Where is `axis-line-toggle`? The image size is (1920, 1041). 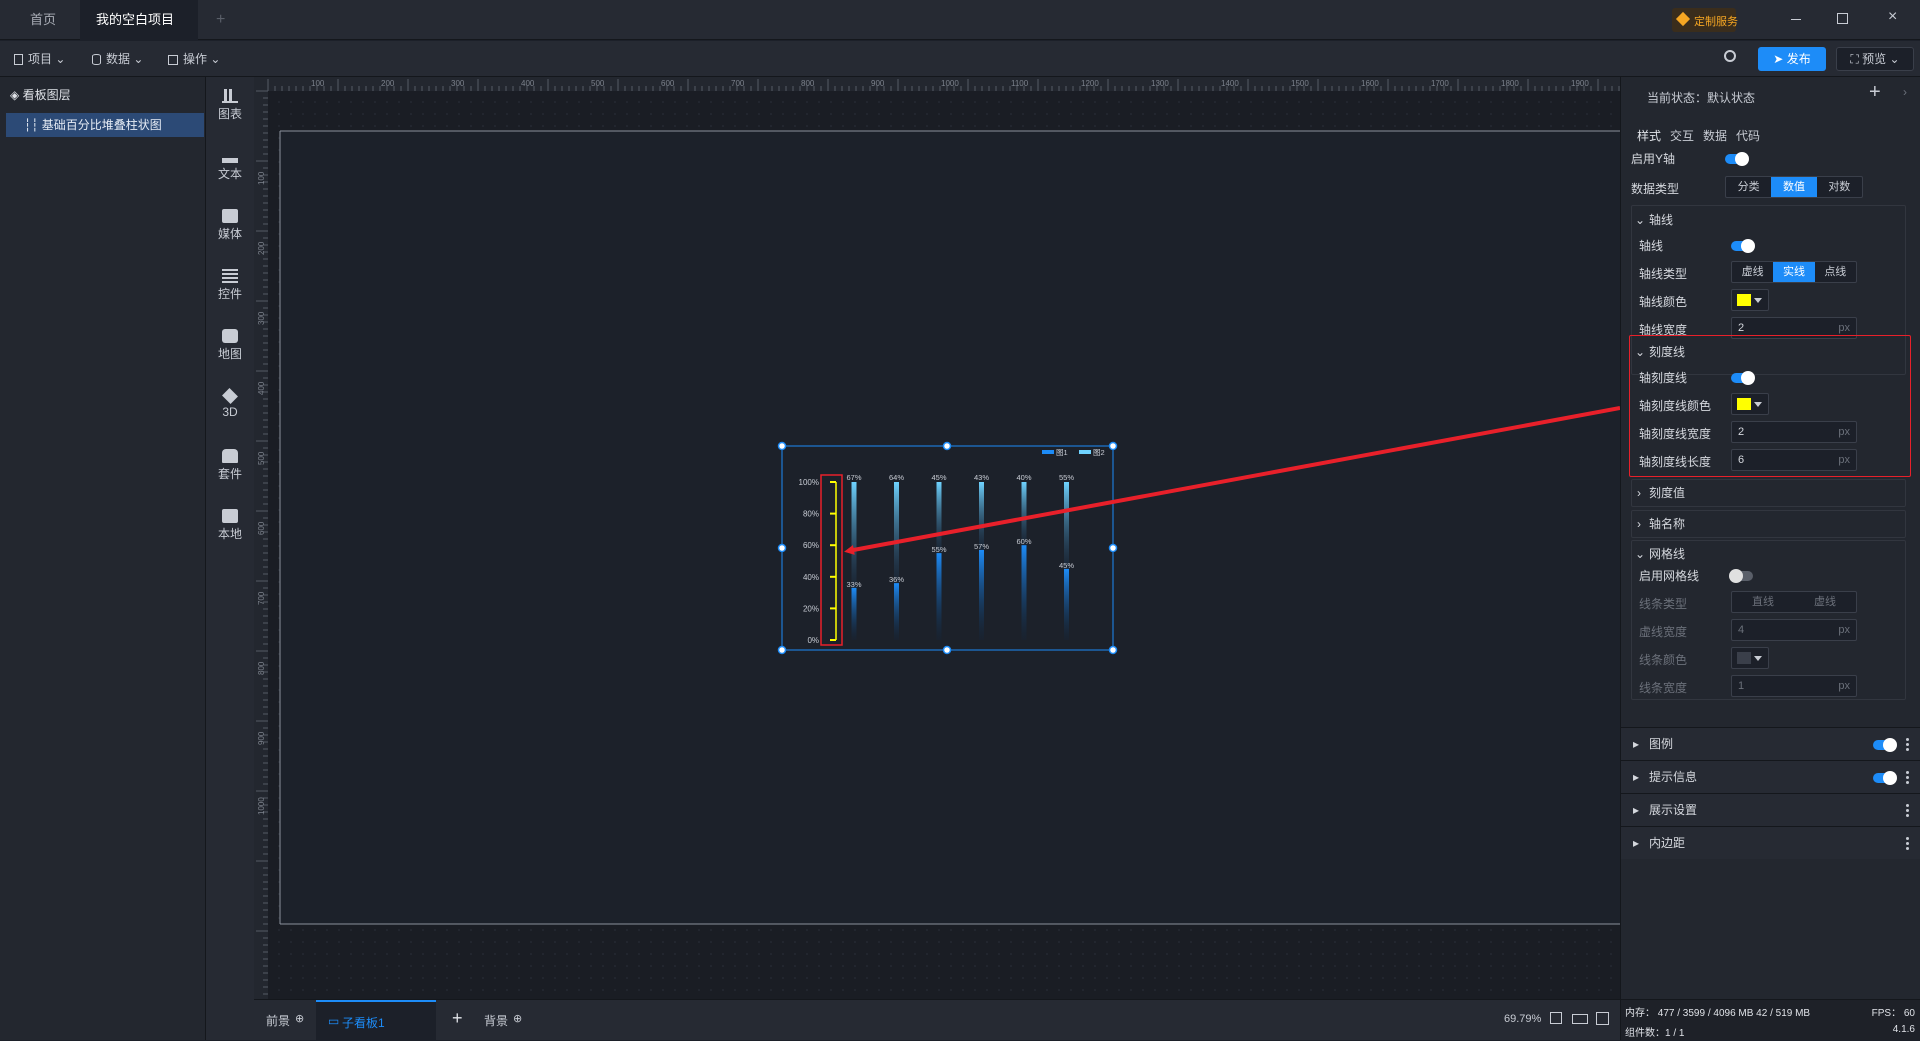 axis-line-toggle is located at coordinates (1743, 246).